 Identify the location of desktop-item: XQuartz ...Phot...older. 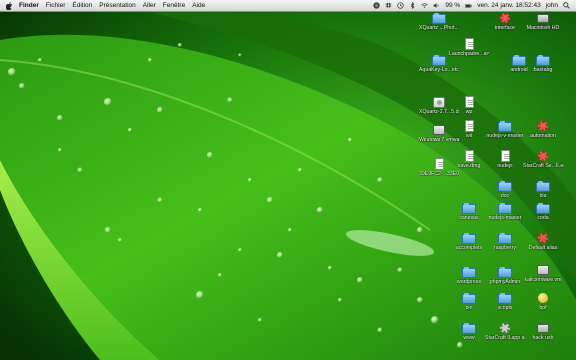
(439, 21).